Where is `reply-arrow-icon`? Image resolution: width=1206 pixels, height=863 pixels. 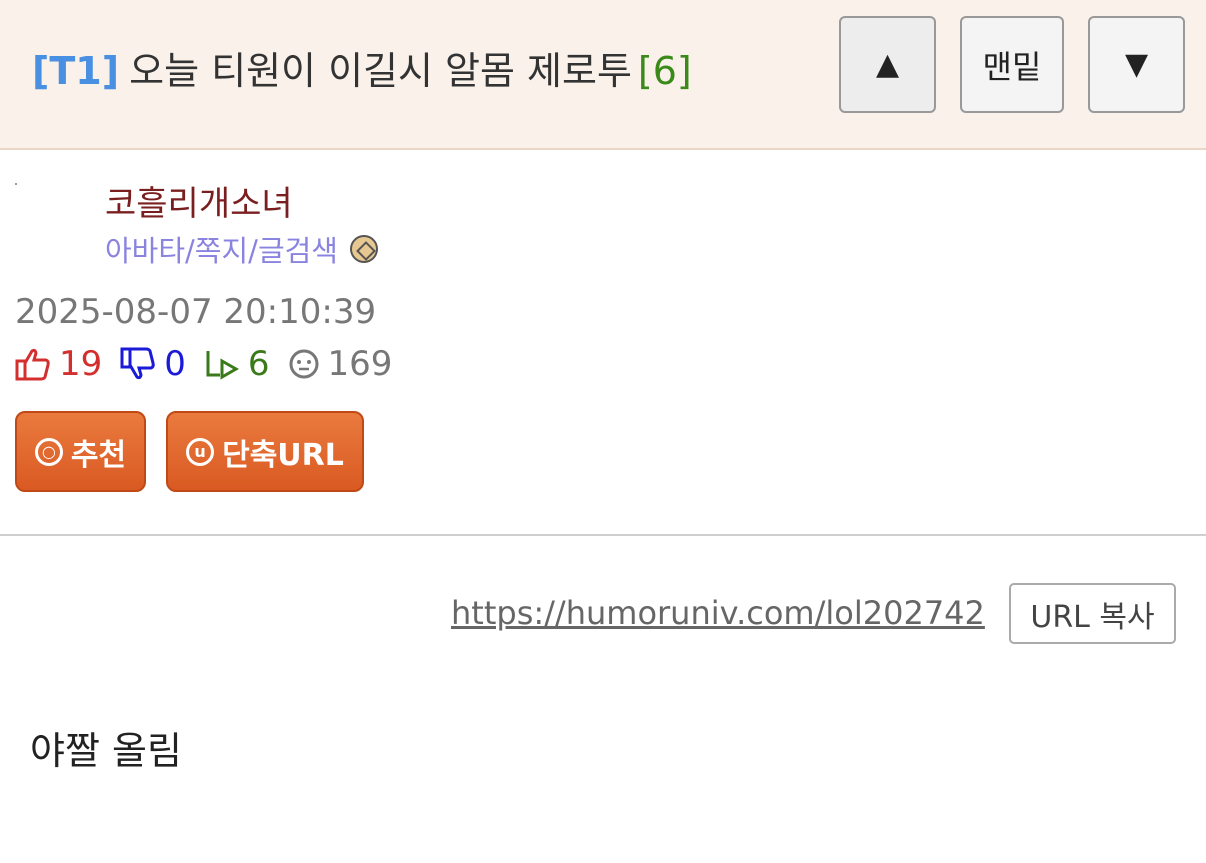 reply-arrow-icon is located at coordinates (222, 365).